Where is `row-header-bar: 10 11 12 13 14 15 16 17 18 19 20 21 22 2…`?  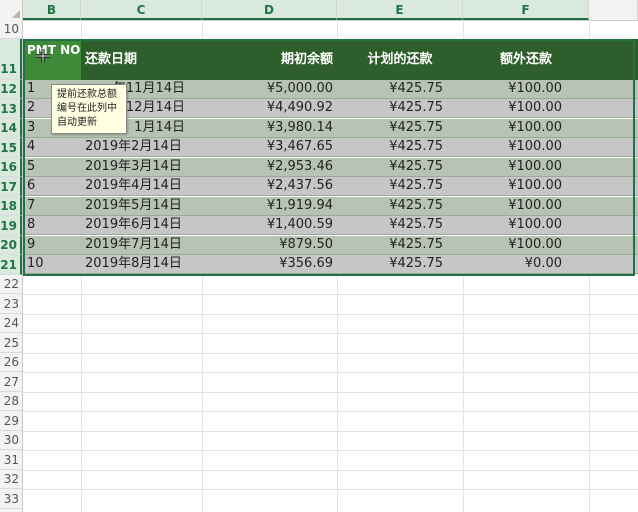
row-header-bar: 10 11 12 13 14 15 16 17 18 19 20 21 22 2… is located at coordinates (11, 266).